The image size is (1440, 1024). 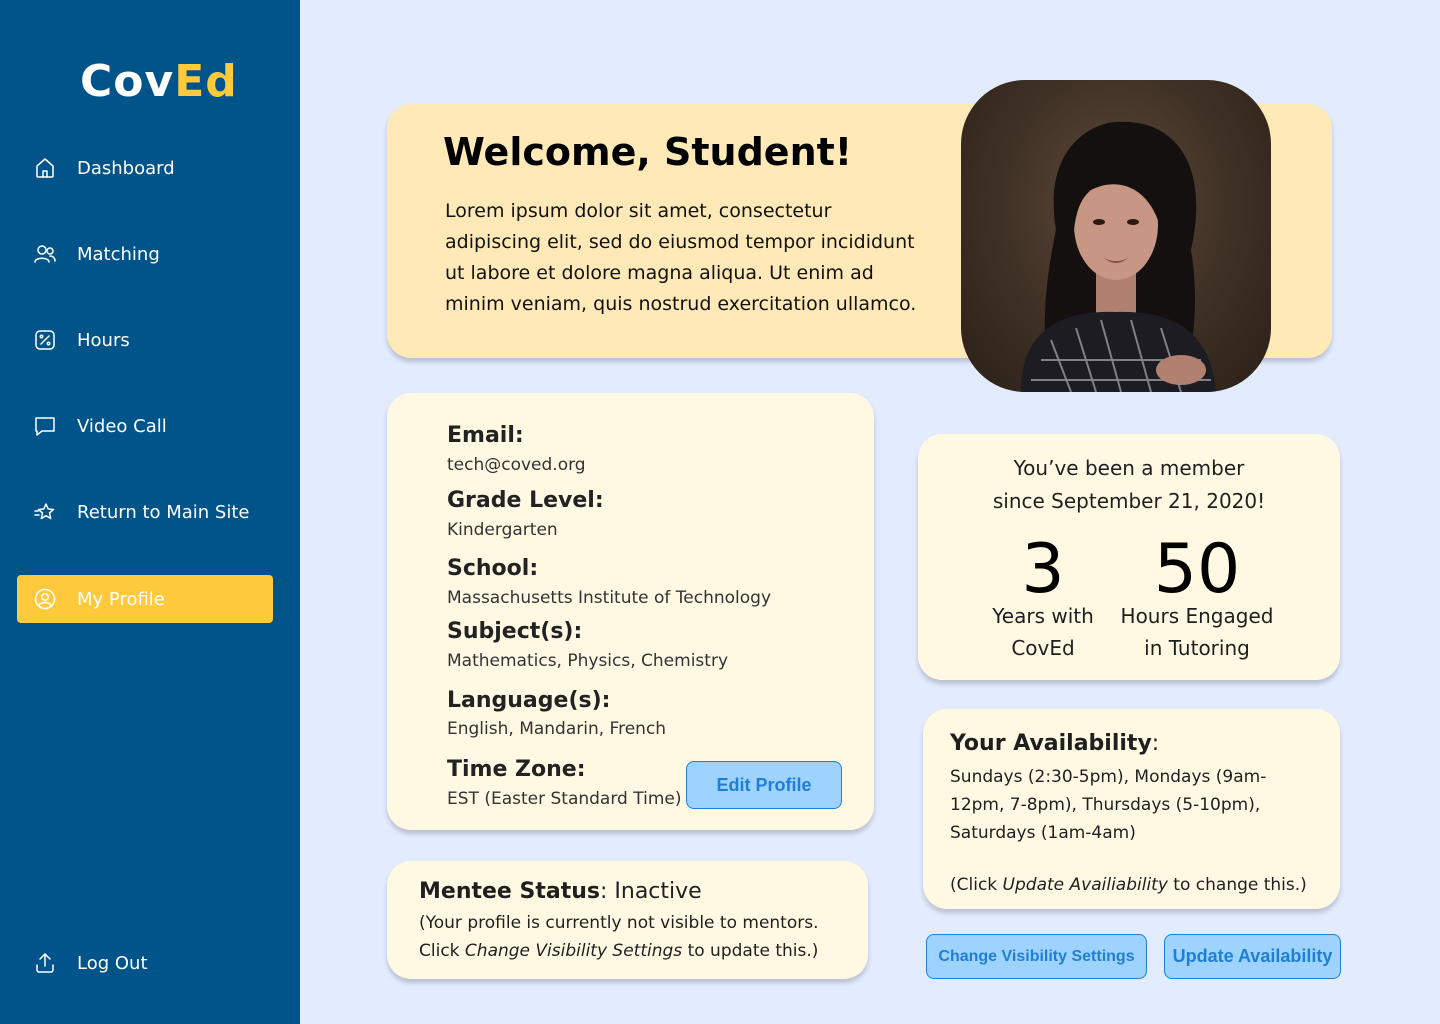 What do you see at coordinates (45, 599) in the screenshot?
I see `user-circle-icon` at bounding box center [45, 599].